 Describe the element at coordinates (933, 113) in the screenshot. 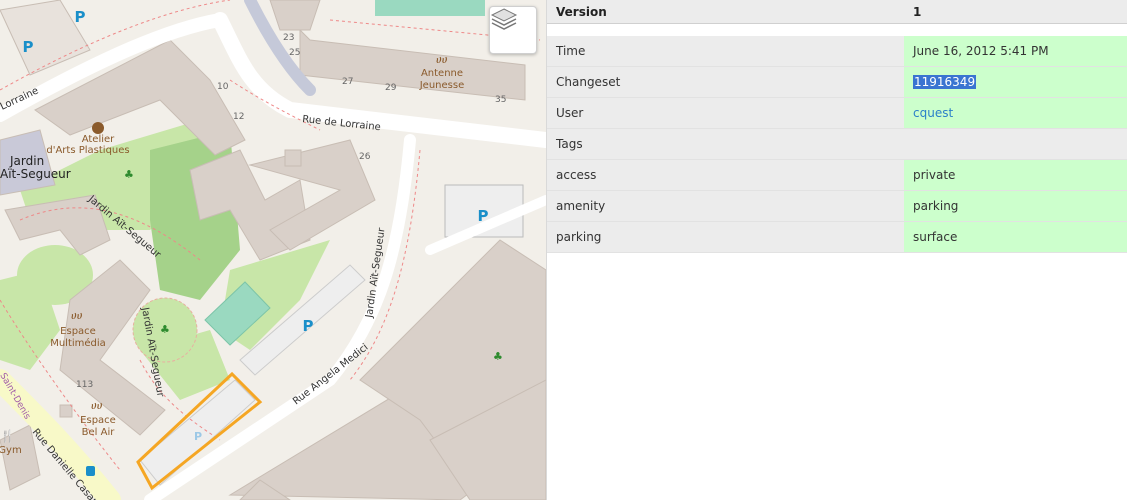

I see `user-link: cquest` at that location.